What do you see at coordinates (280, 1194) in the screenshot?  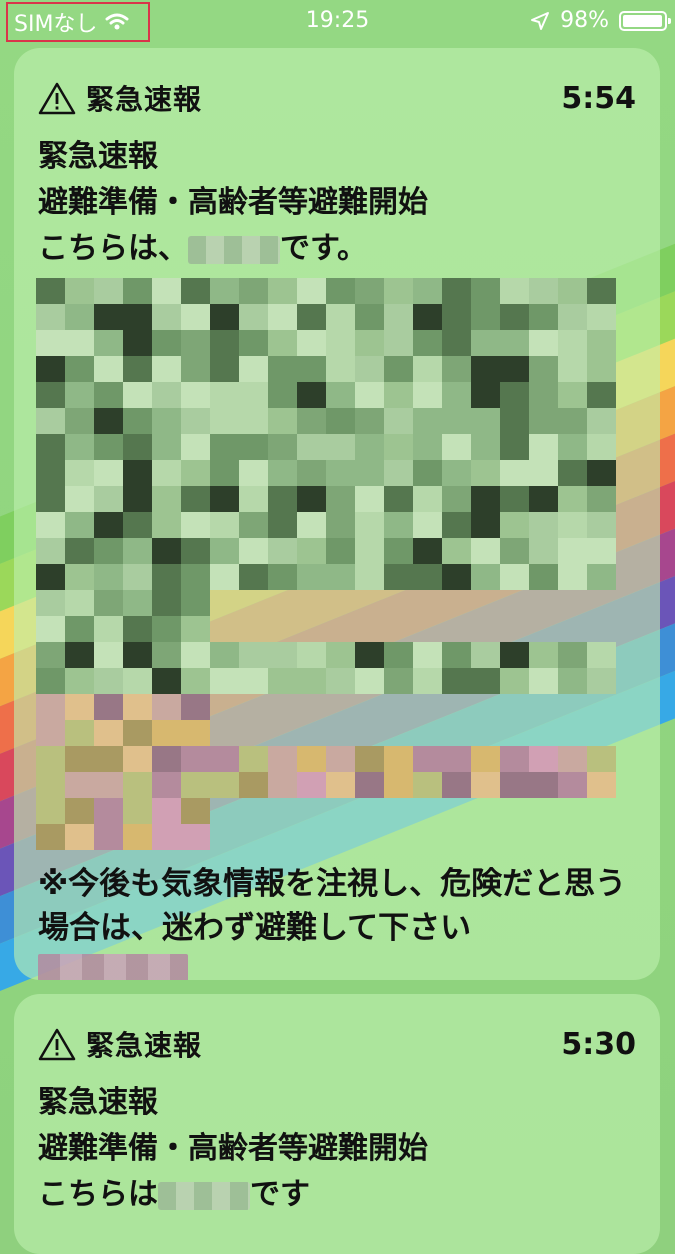 I see `notification-line2-suffix: です` at bounding box center [280, 1194].